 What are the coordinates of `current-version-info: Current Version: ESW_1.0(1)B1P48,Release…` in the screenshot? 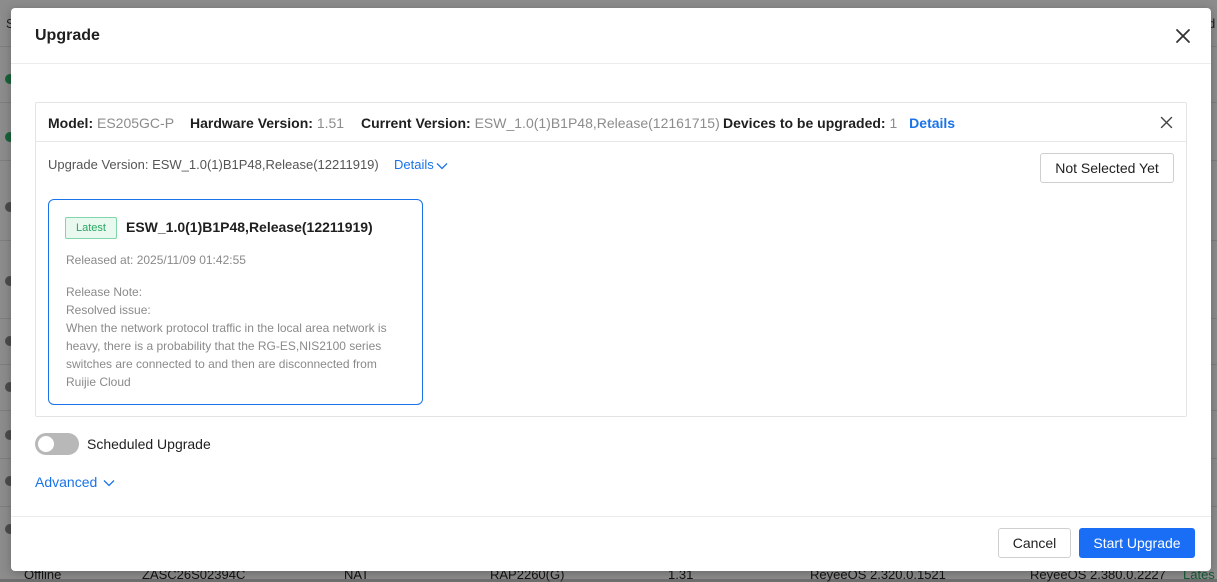 It's located at (540, 123).